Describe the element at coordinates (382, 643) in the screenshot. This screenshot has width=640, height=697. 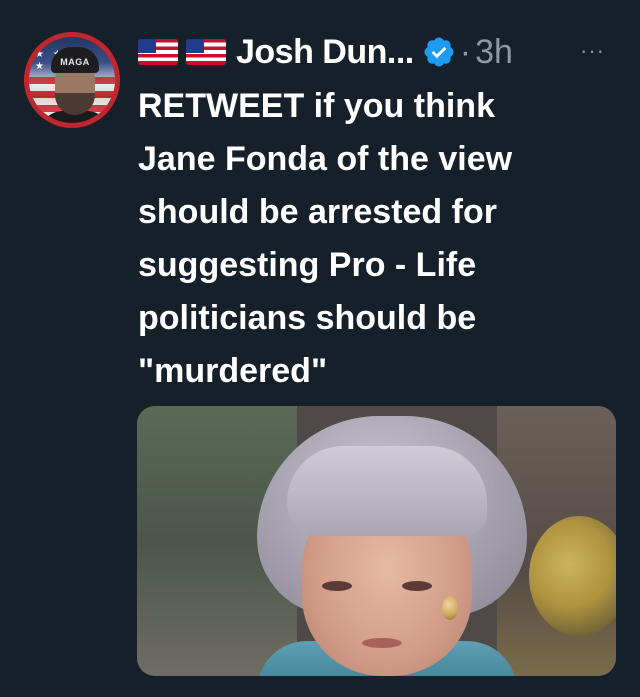
I see `media-lips` at that location.